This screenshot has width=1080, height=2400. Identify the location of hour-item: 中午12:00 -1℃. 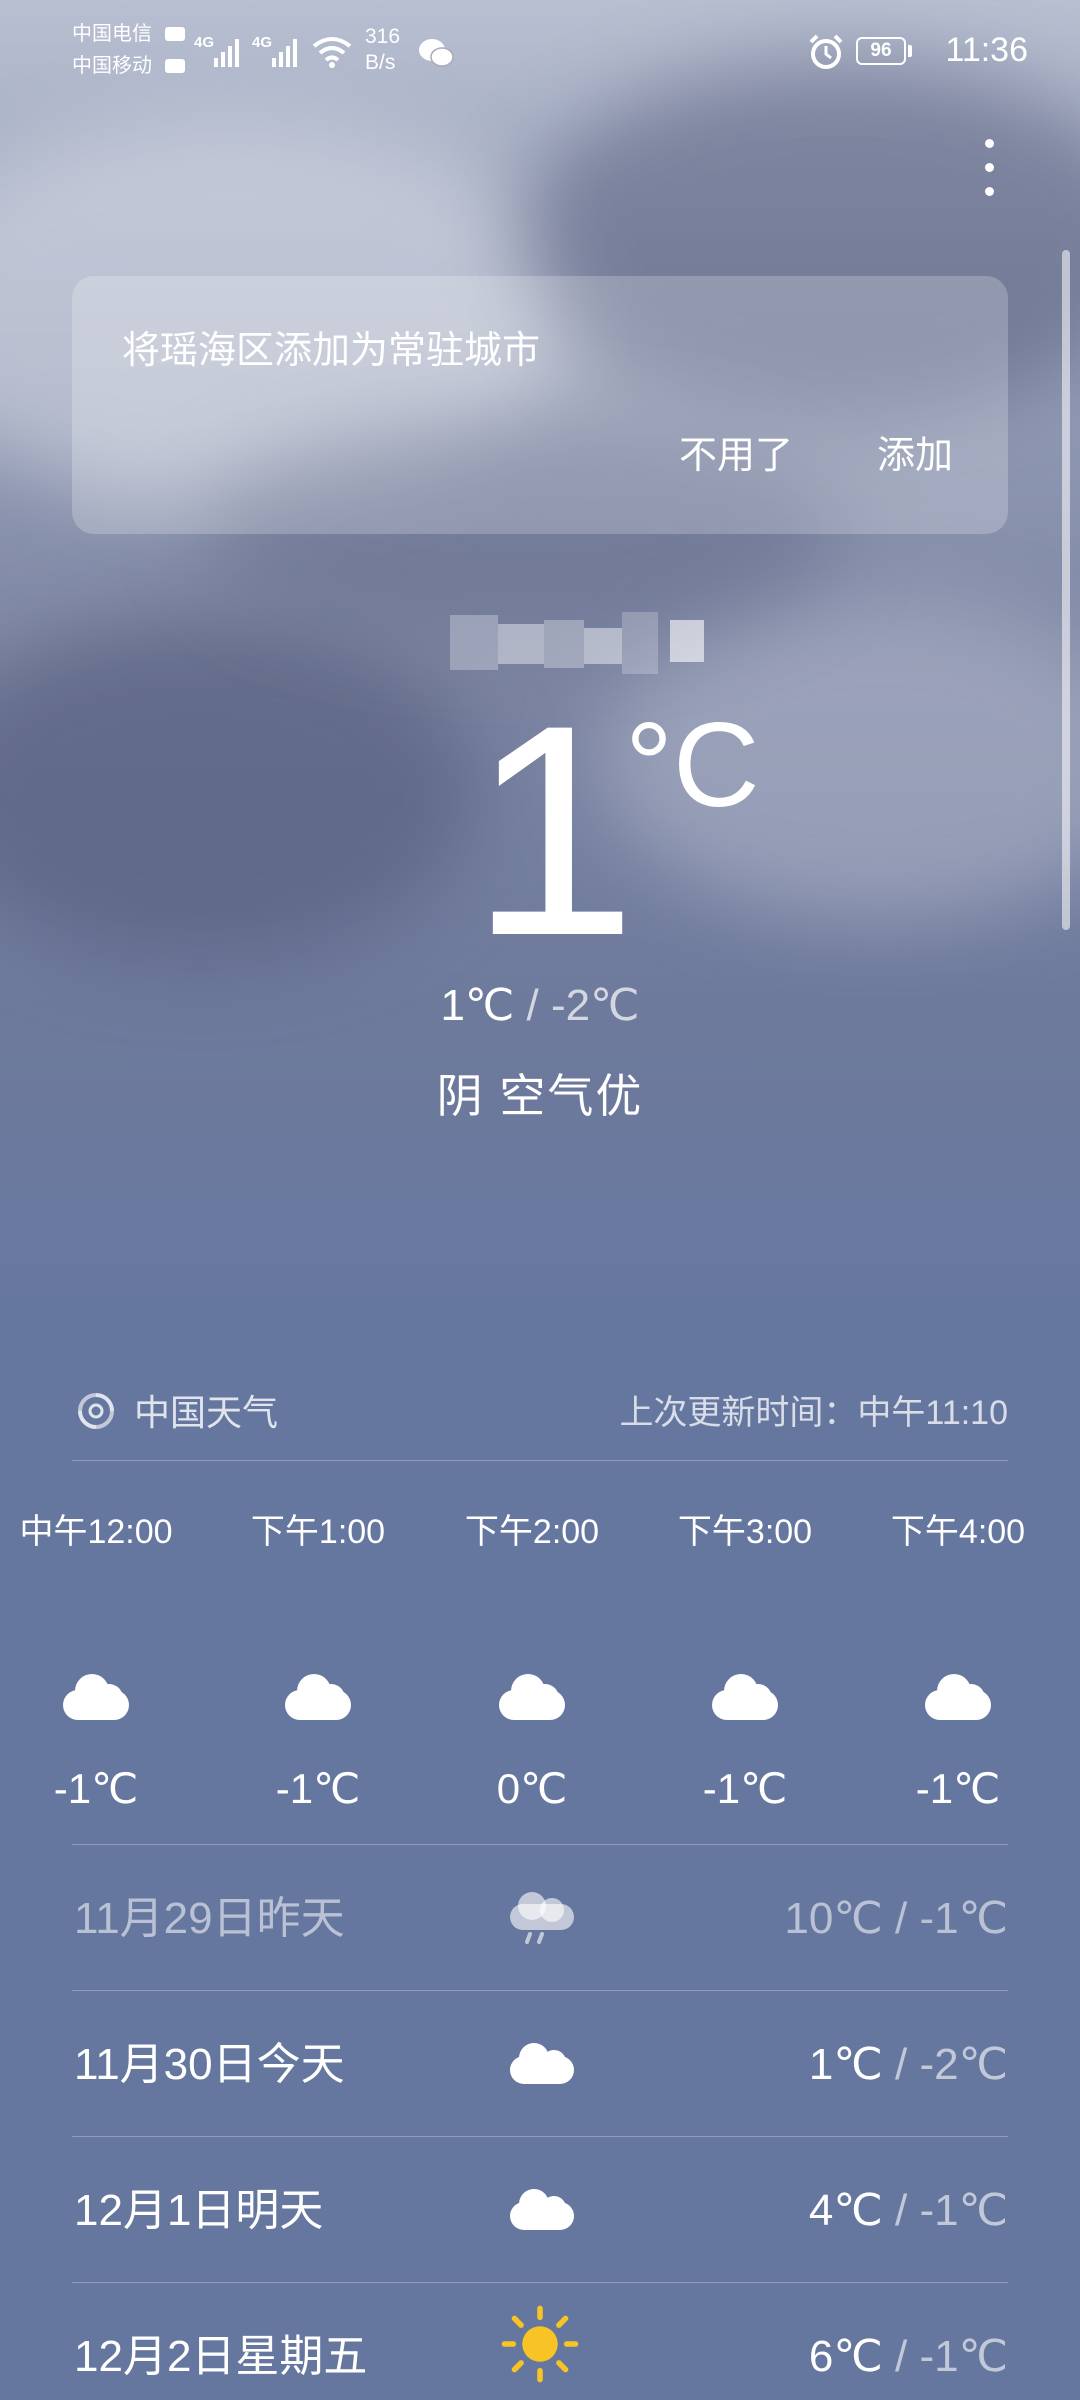
(98, 1662).